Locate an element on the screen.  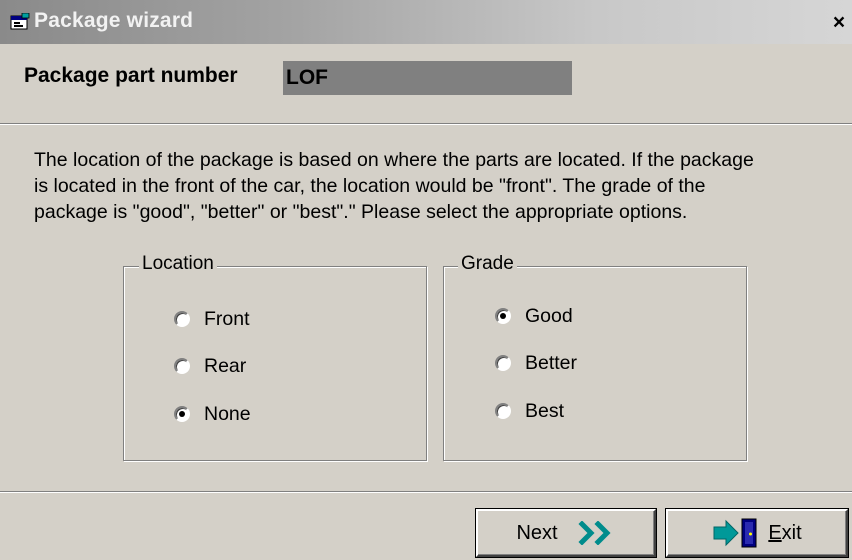
location-option-front-label: Front is located at coordinates (227, 318).